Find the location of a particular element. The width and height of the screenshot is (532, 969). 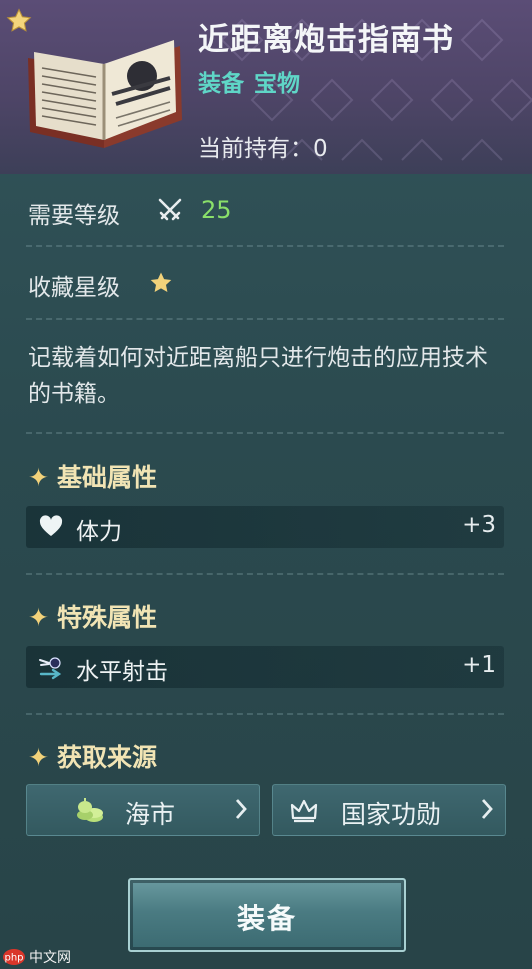

required-level-value: 25 is located at coordinates (216, 210).